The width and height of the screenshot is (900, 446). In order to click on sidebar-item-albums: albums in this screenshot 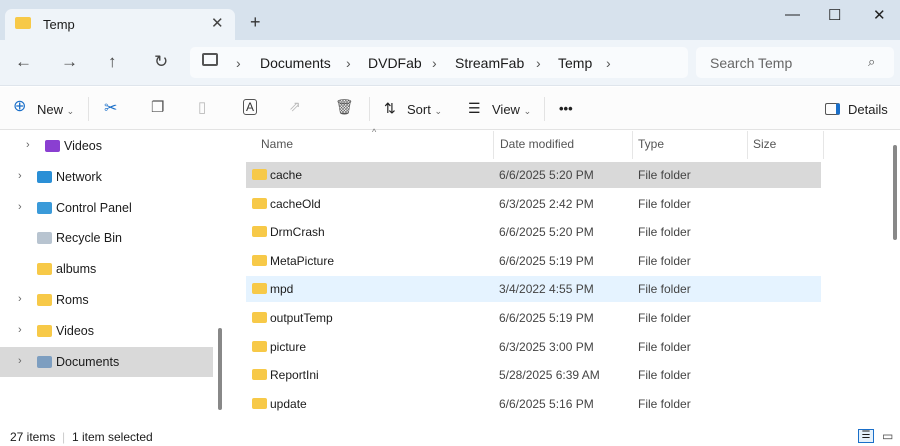, I will do `click(106, 269)`.